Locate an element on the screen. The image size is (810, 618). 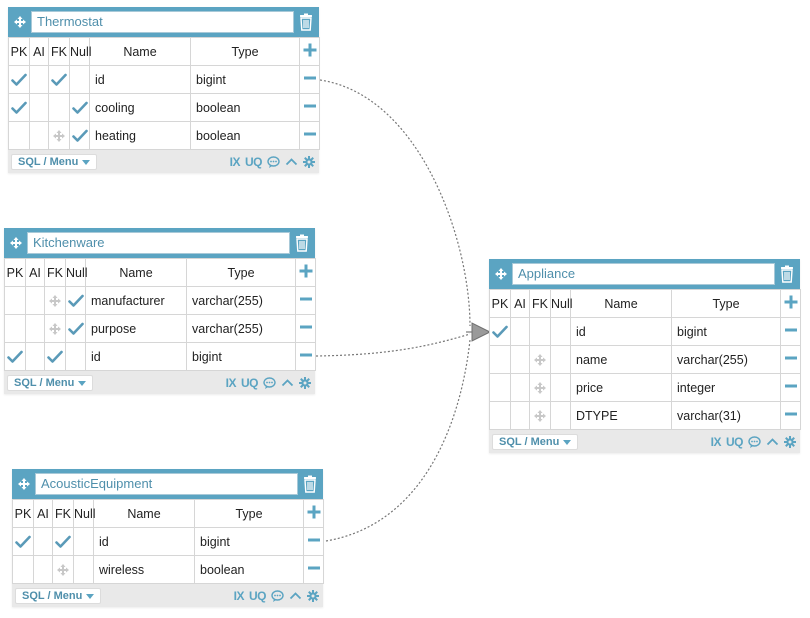
column-row: DTYPE varchar(31) is located at coordinates (645, 415).